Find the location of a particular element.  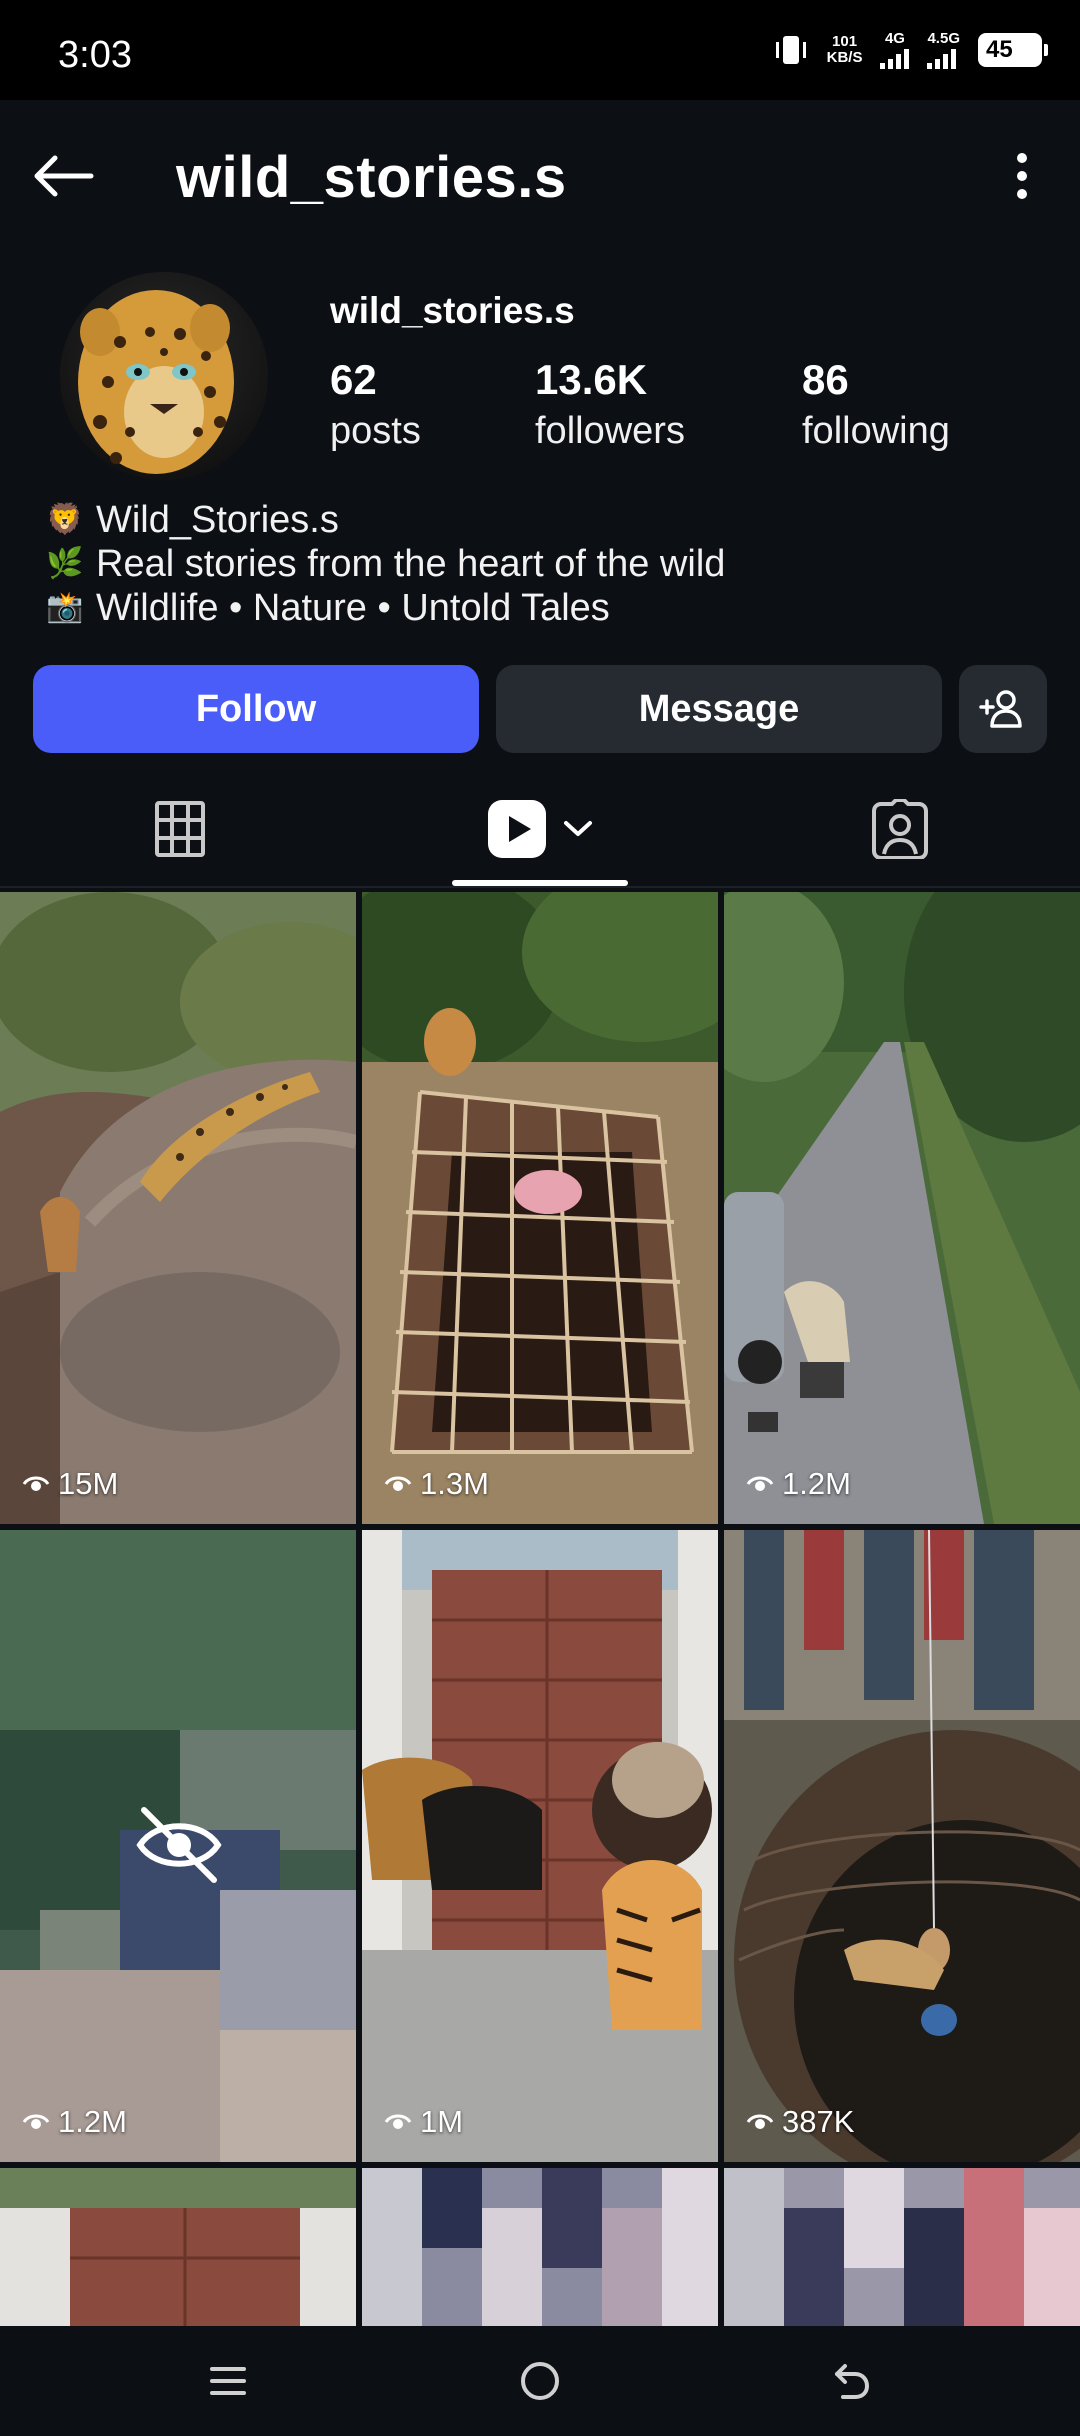

recent-apps-button is located at coordinates (228, 2381).